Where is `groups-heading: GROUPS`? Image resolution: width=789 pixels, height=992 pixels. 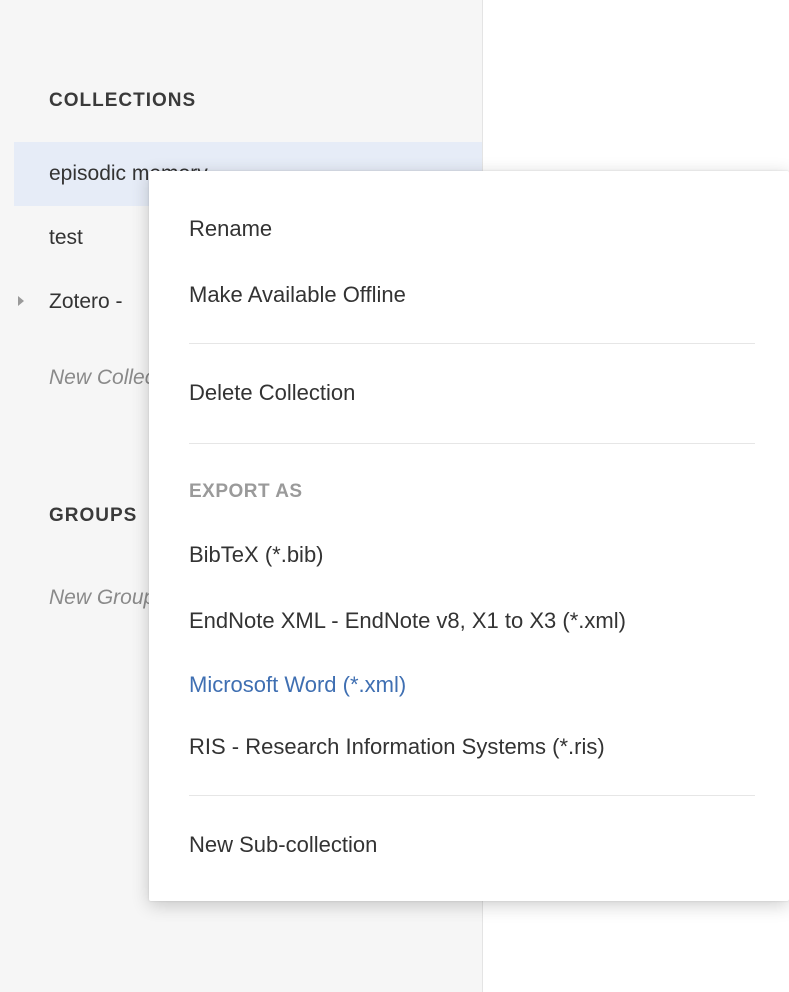
groups-heading: GROUPS is located at coordinates (93, 515).